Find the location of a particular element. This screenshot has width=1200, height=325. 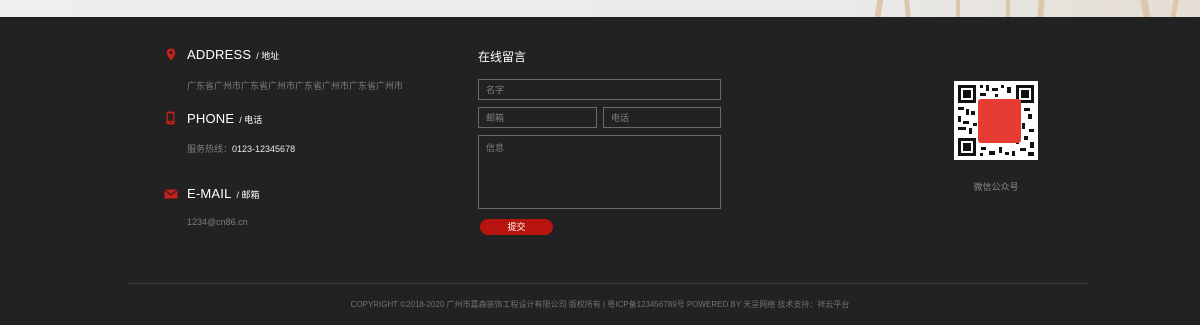

phone-label: PHONE is located at coordinates (211, 118).